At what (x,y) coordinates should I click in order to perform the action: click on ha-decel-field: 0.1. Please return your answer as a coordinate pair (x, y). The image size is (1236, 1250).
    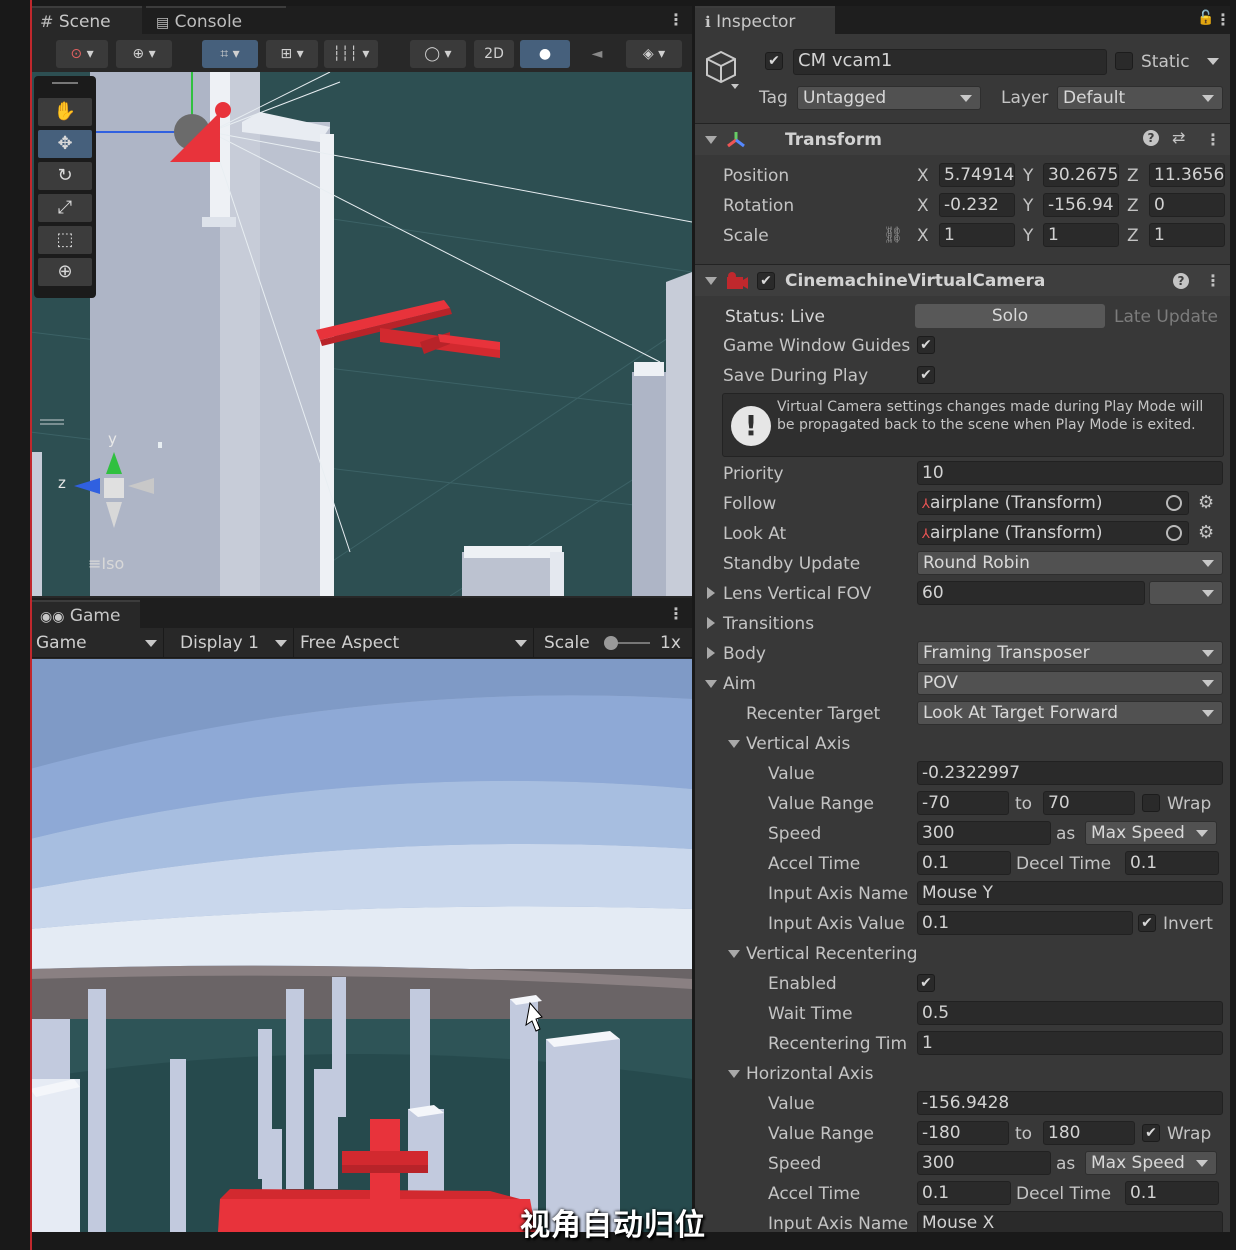
    Looking at the image, I should click on (1172, 1193).